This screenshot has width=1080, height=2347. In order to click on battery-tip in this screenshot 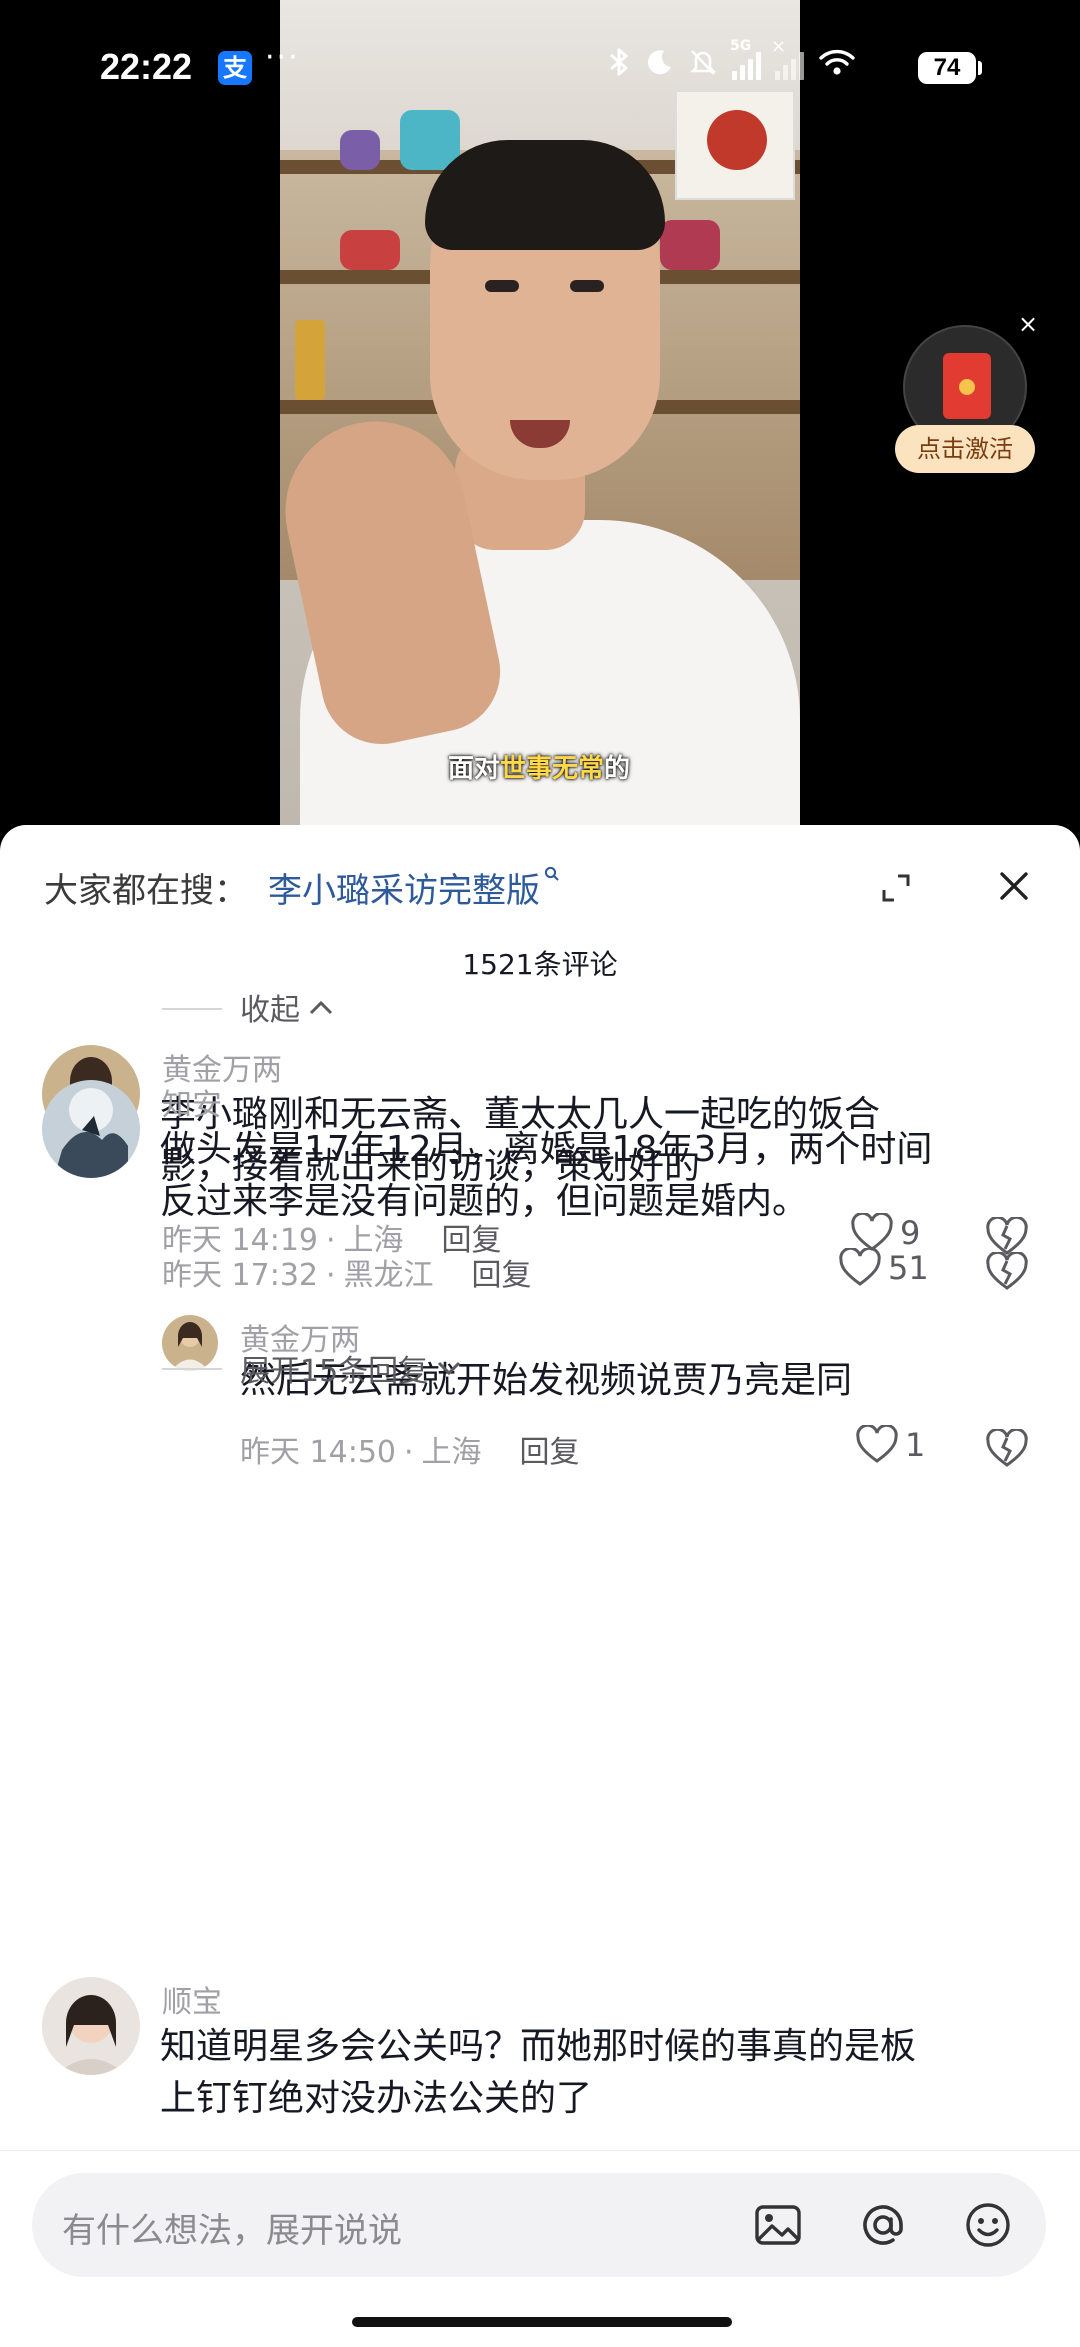, I will do `click(980, 68)`.